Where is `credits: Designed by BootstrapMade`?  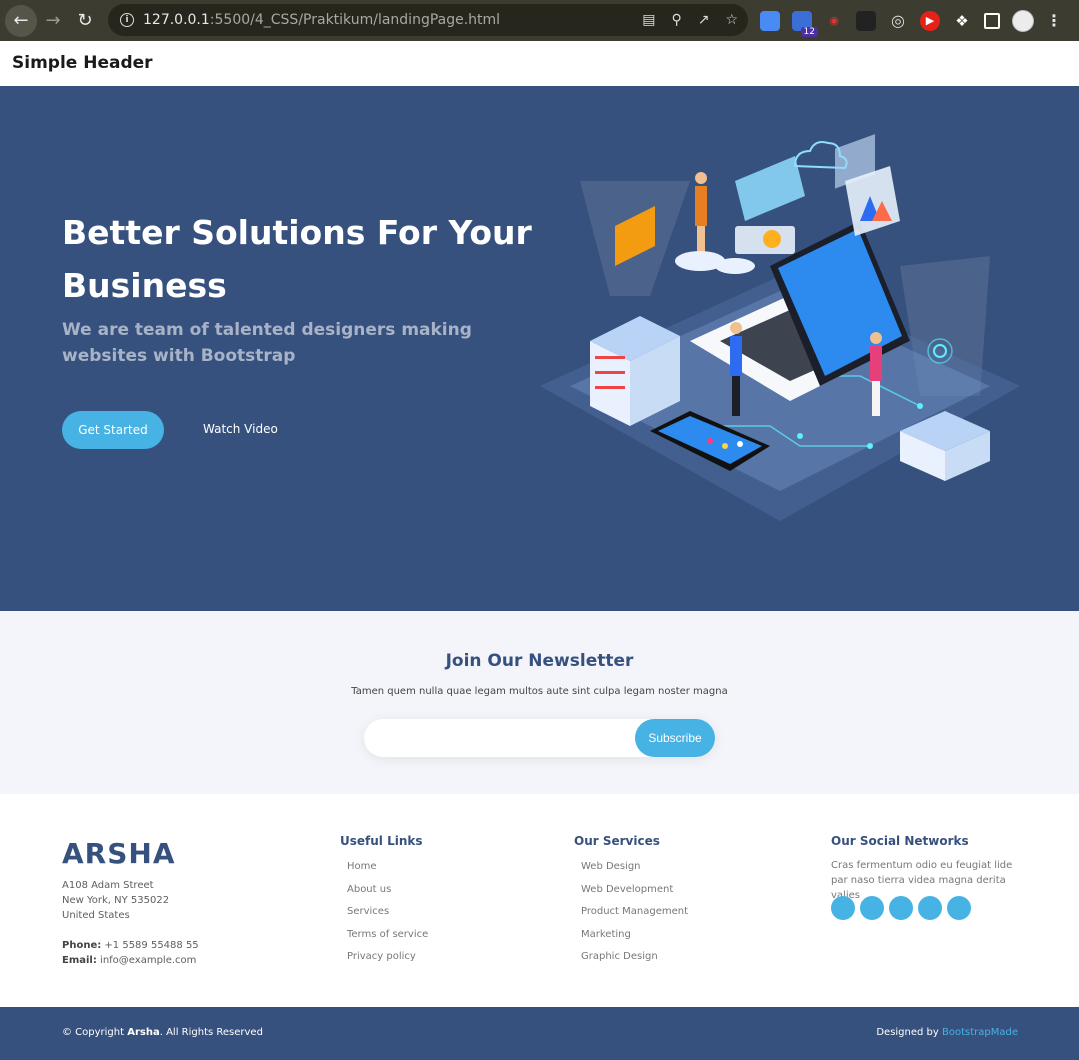 credits: Designed by BootstrapMade is located at coordinates (947, 1032).